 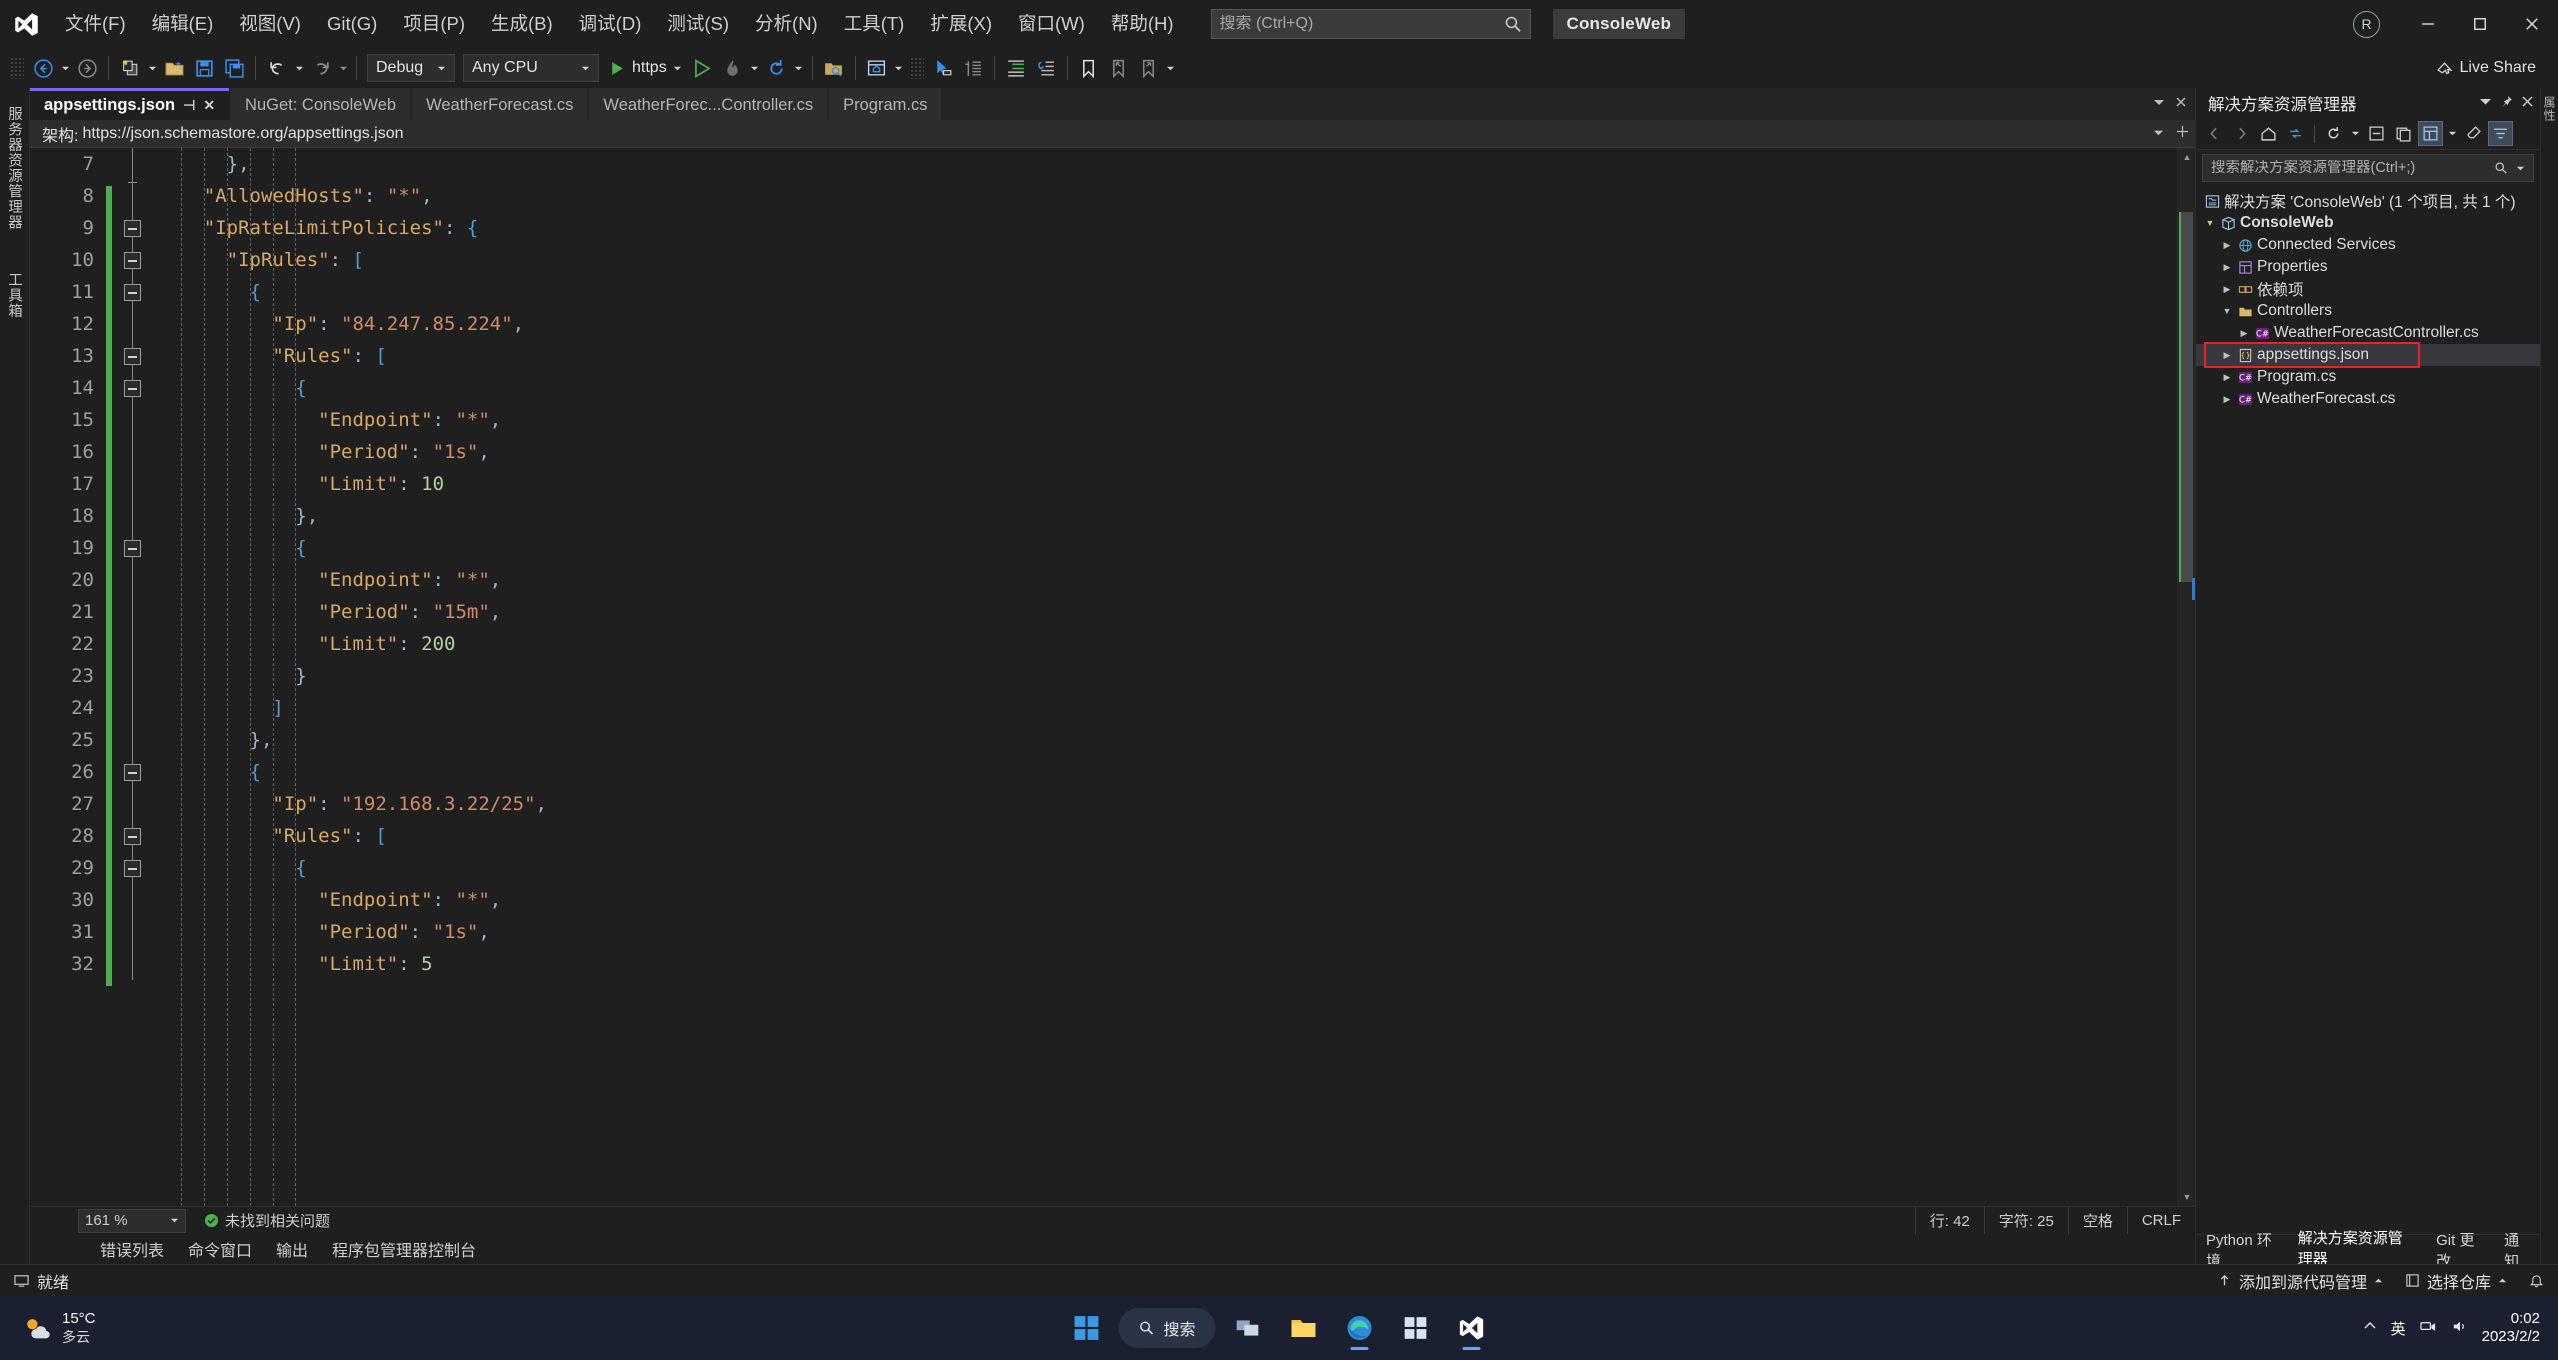 I want to click on editor-horizontal-scrollbar, so click(x=1122, y=1221).